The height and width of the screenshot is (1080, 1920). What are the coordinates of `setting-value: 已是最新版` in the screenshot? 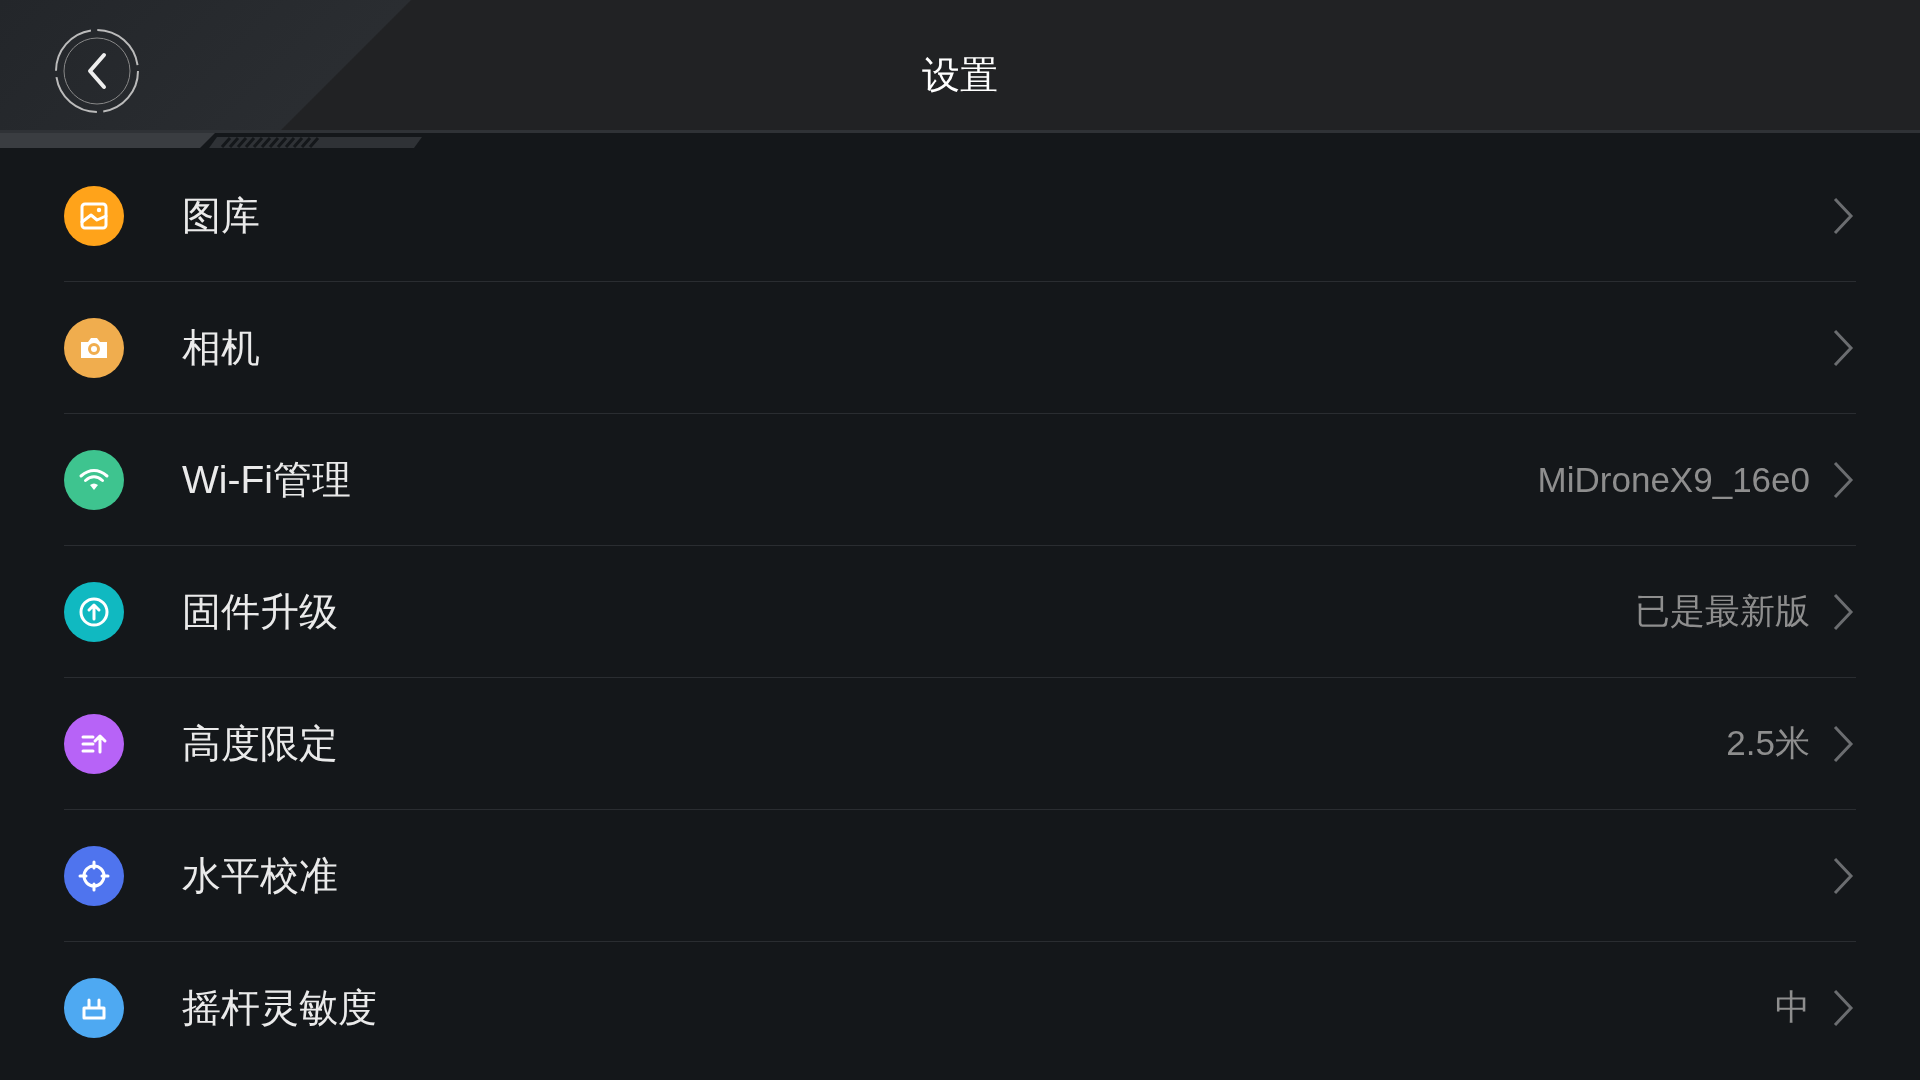 It's located at (1722, 611).